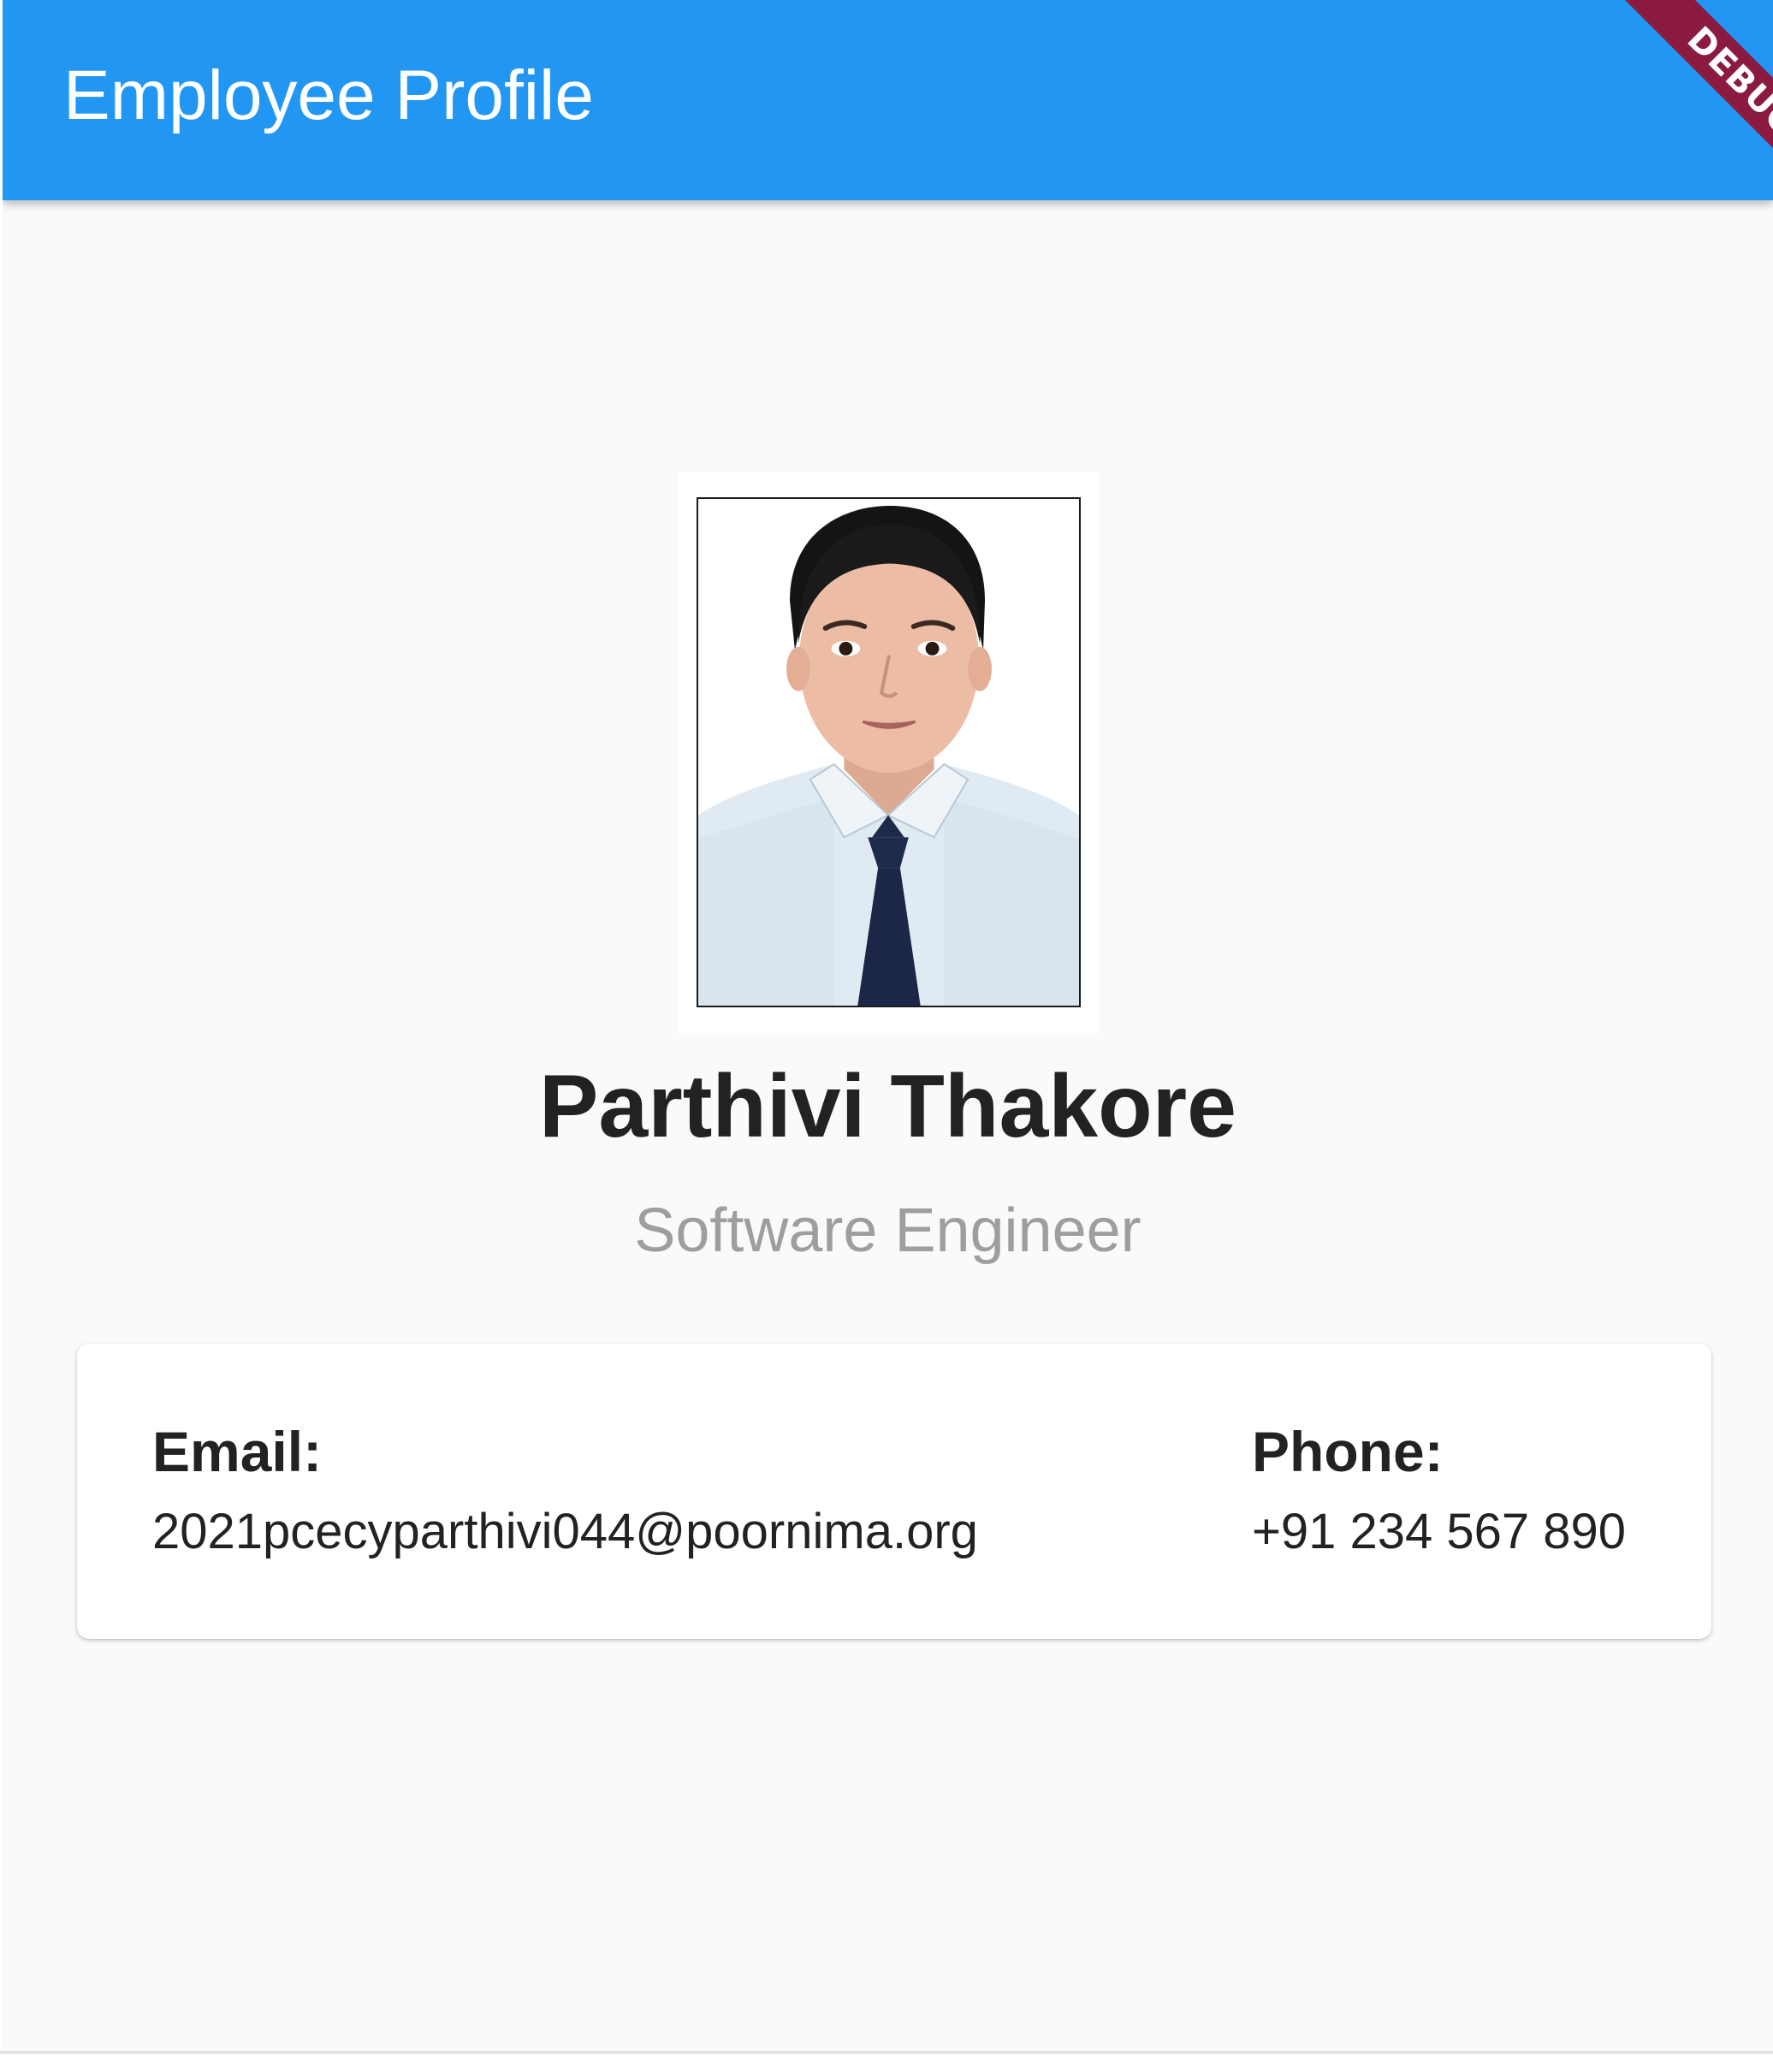  Describe the element at coordinates (888, 1231) in the screenshot. I see `employee-job-title: Software Engineer` at that location.